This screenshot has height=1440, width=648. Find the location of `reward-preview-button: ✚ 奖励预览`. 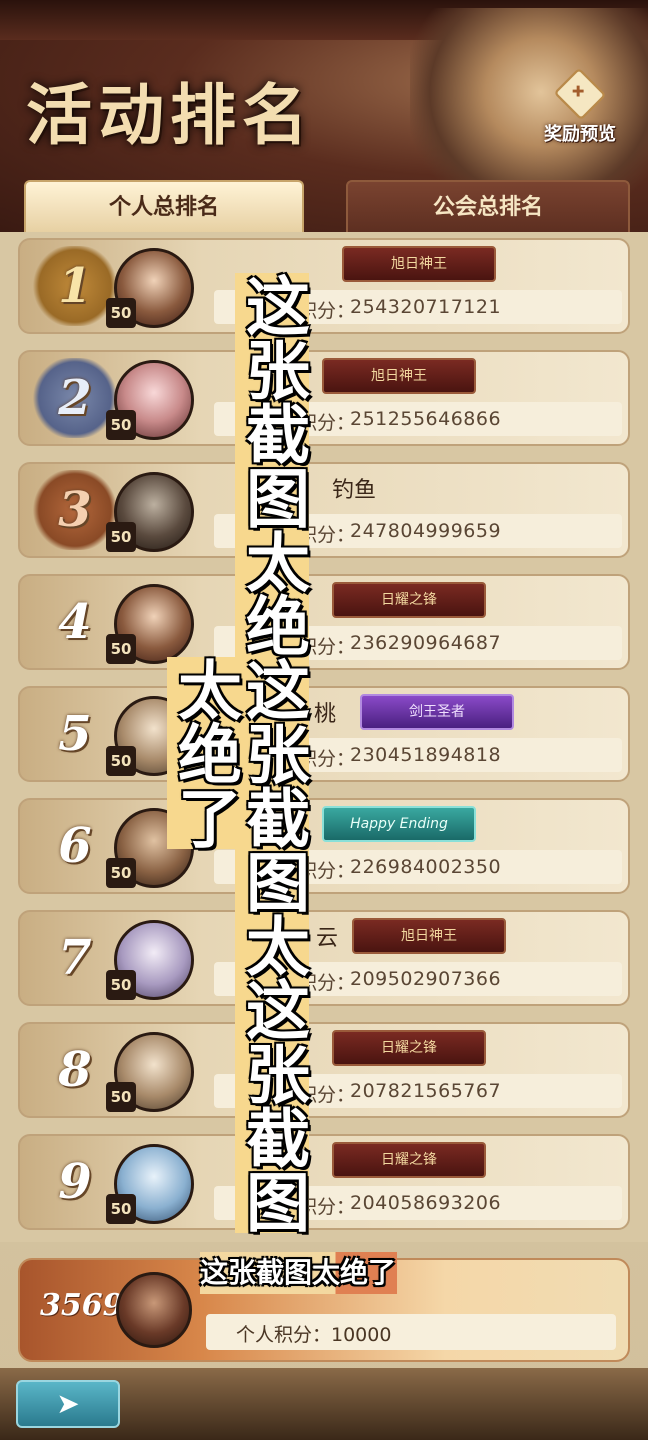

reward-preview-button: ✚ 奖励预览 is located at coordinates (580, 108).